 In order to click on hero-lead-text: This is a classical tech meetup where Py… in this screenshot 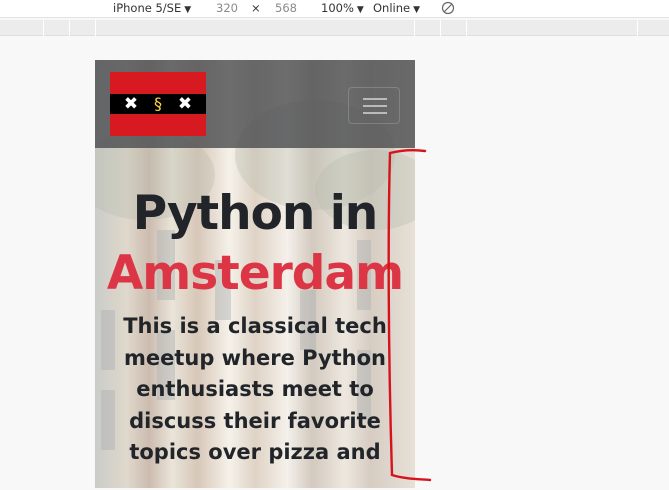, I will do `click(255, 389)`.